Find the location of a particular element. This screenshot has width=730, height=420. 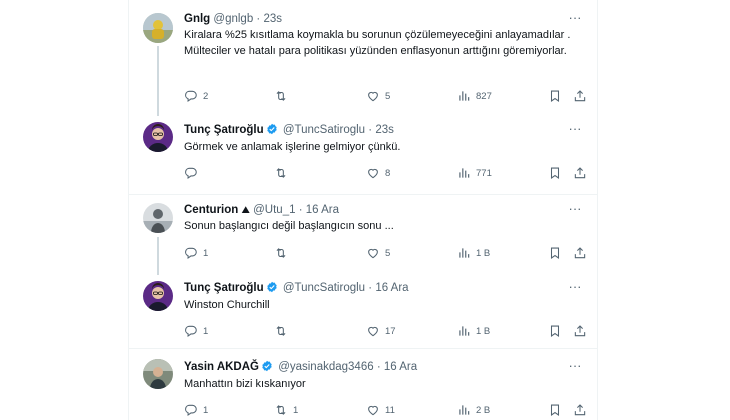

tweet-actions: 1 17 1 B is located at coordinates (384, 331).